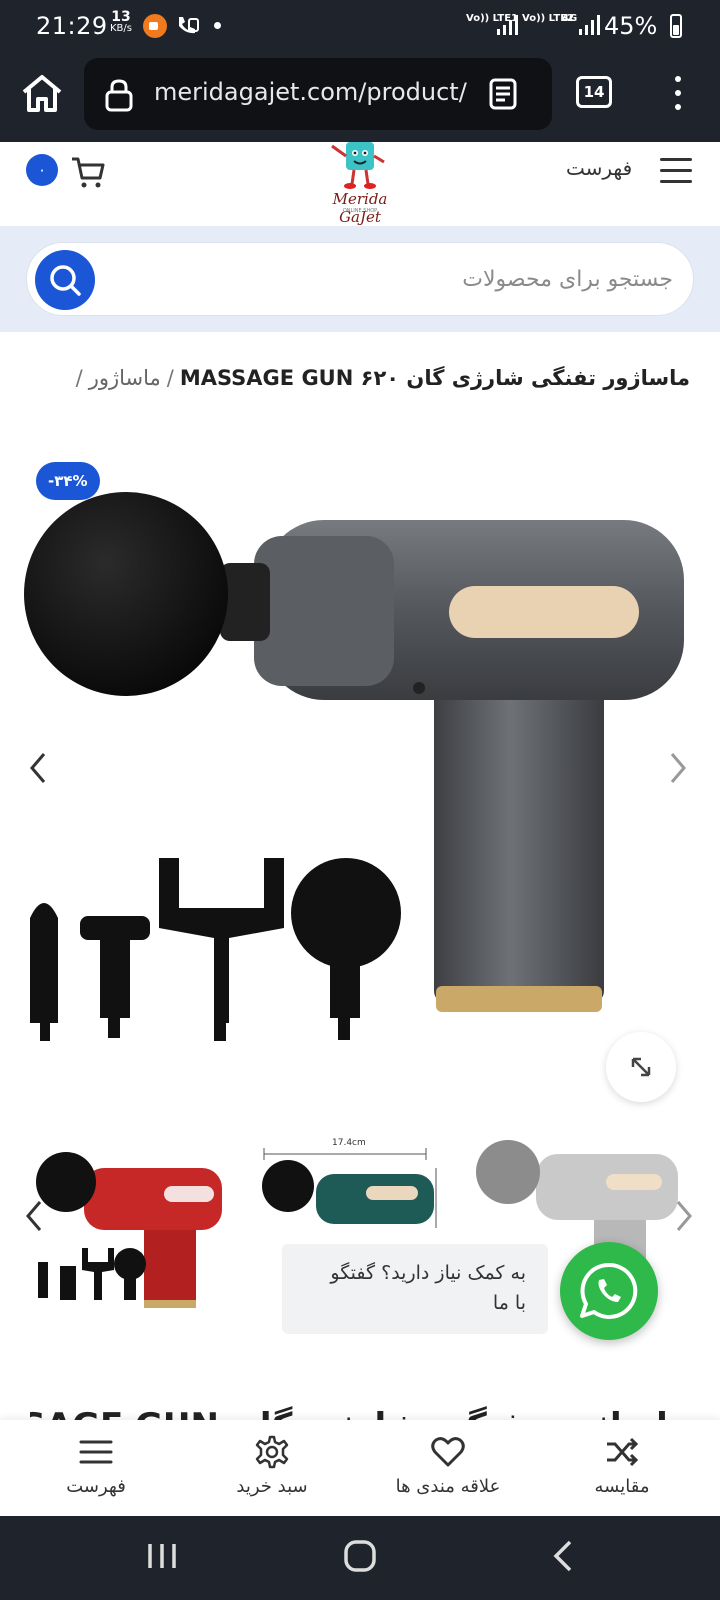 This screenshot has width=720, height=1600. What do you see at coordinates (509, 1303) in the screenshot?
I see `chat-prompt-line2: با ما` at bounding box center [509, 1303].